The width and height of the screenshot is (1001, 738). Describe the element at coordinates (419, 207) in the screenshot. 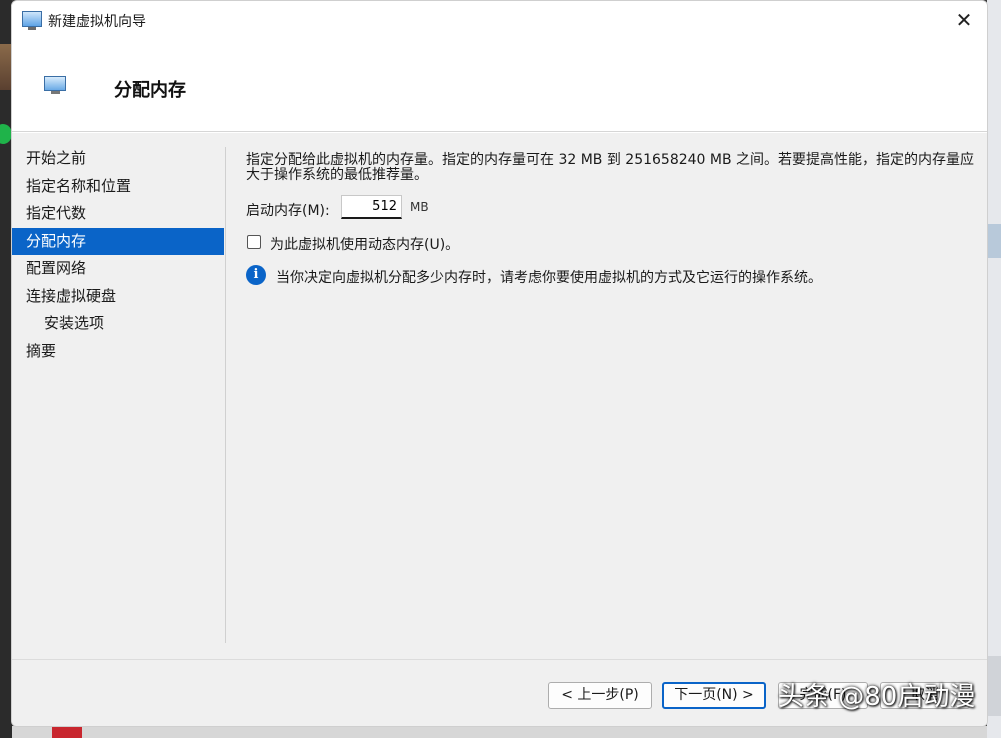

I see `startup-memory-unit: MB` at that location.